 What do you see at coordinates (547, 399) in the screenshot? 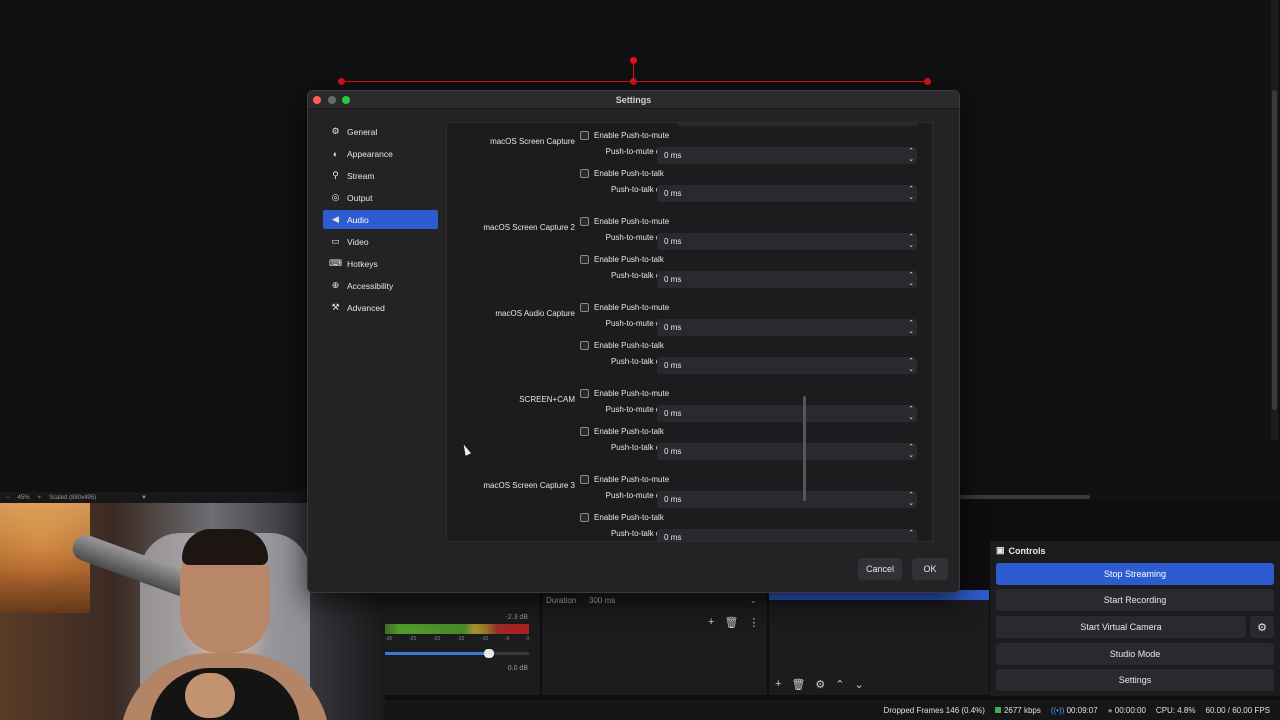
I see `source-name: SCREEN+CAM` at bounding box center [547, 399].